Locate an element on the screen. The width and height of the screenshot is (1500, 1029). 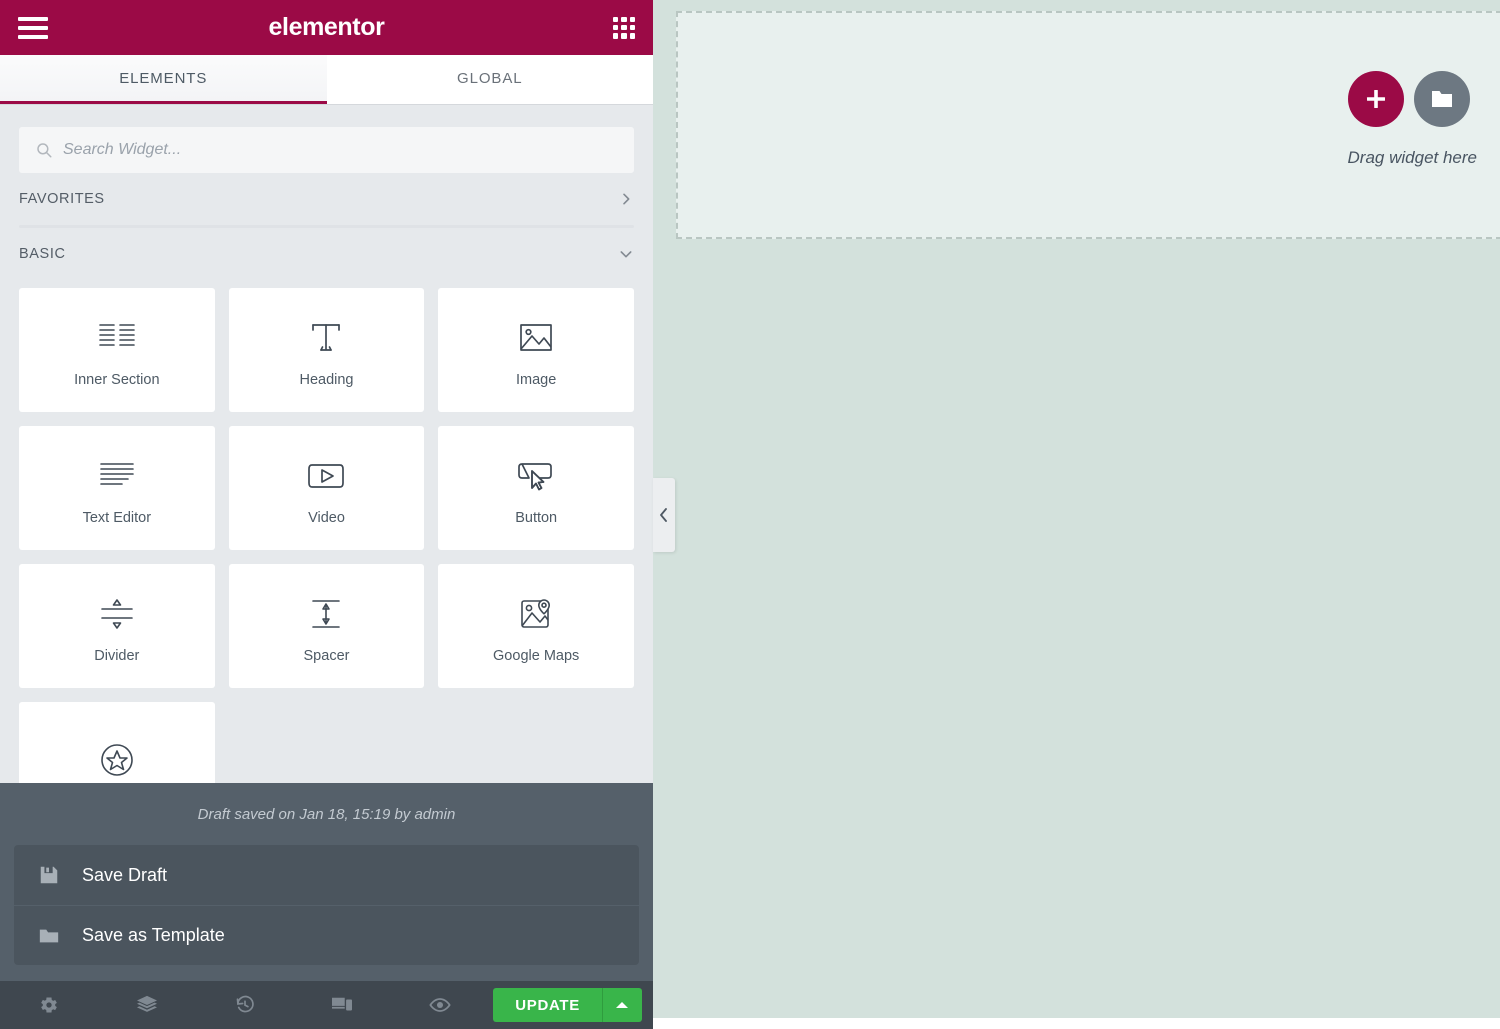
save-as-template-button: Save as Template is located at coordinates (326, 935).